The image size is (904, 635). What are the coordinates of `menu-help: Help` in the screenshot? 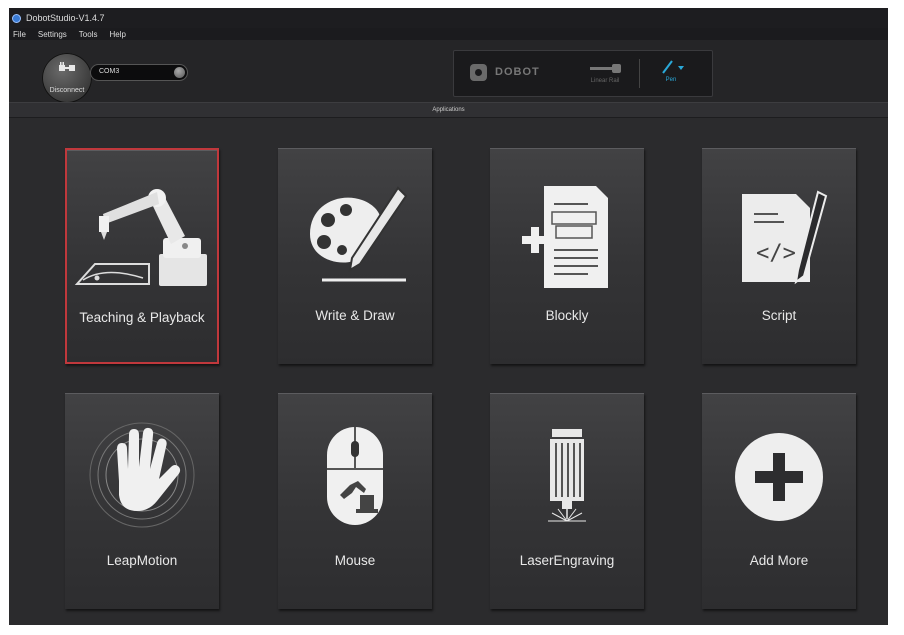 It's located at (117, 34).